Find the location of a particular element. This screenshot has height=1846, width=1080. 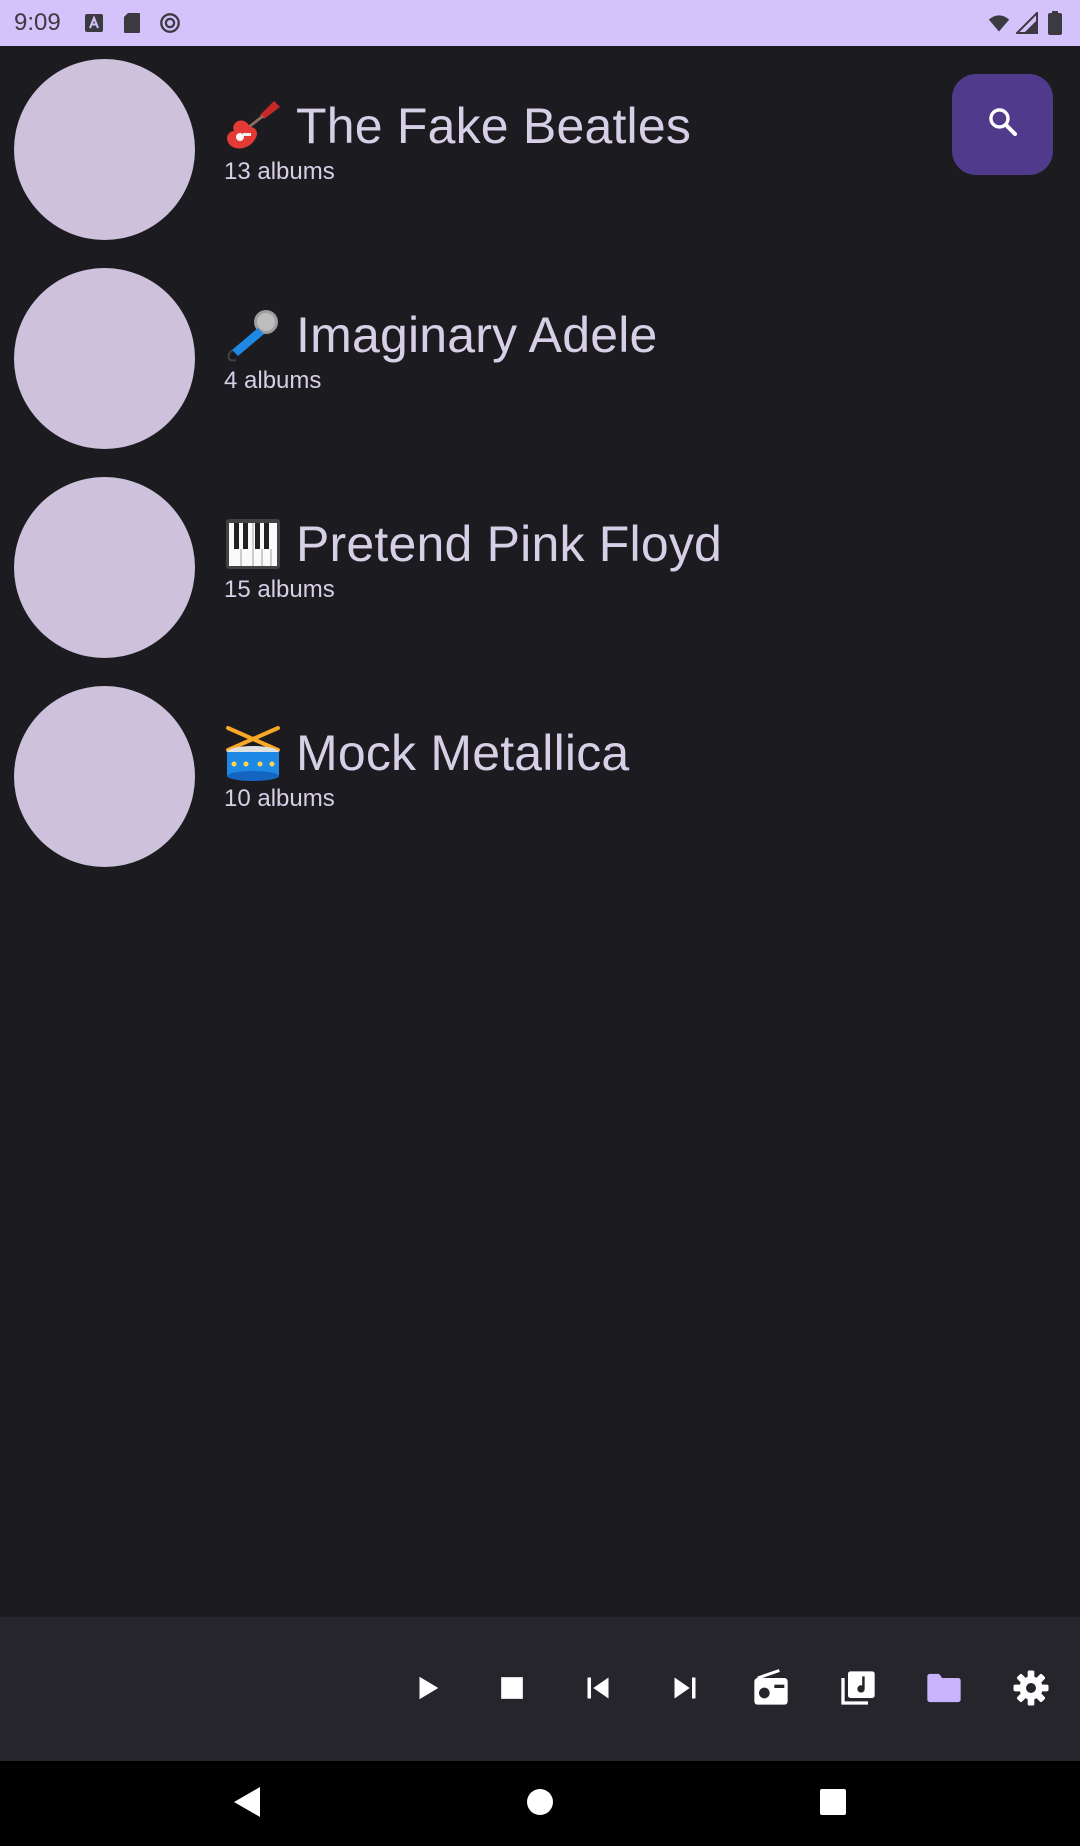

drum-icon is located at coordinates (253, 753).